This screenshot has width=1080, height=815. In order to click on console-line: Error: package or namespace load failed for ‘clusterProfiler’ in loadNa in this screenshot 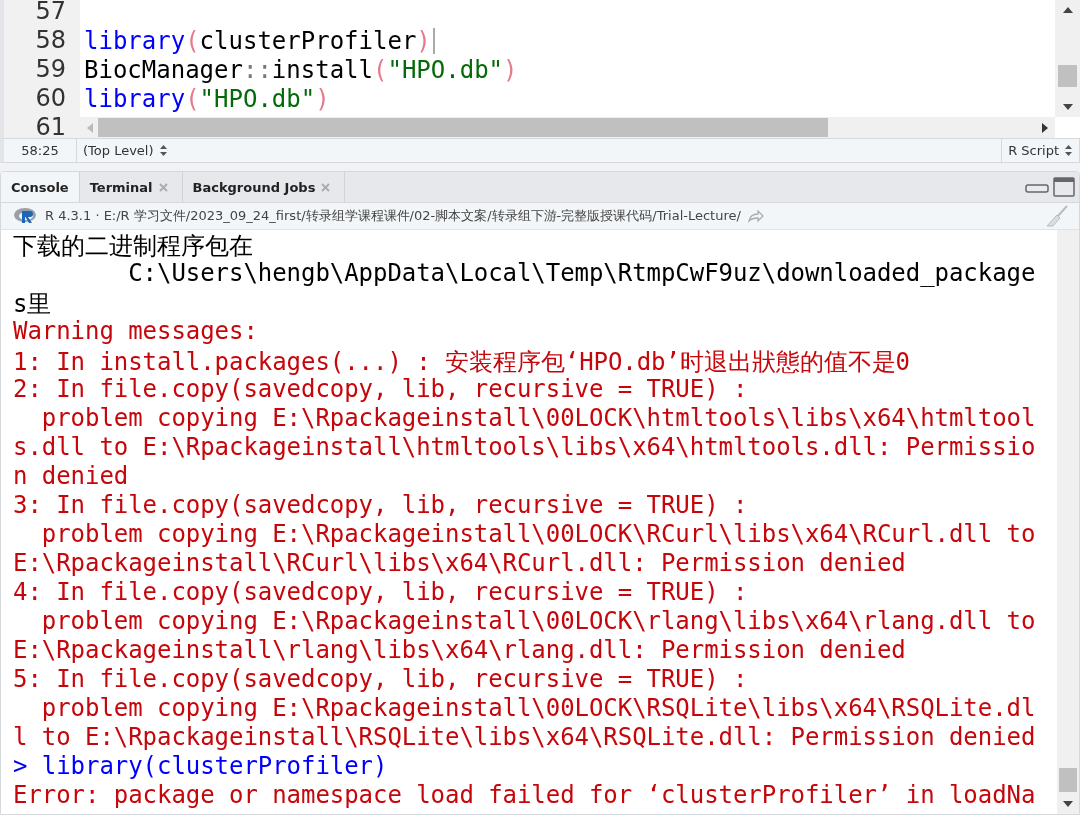, I will do `click(525, 795)`.